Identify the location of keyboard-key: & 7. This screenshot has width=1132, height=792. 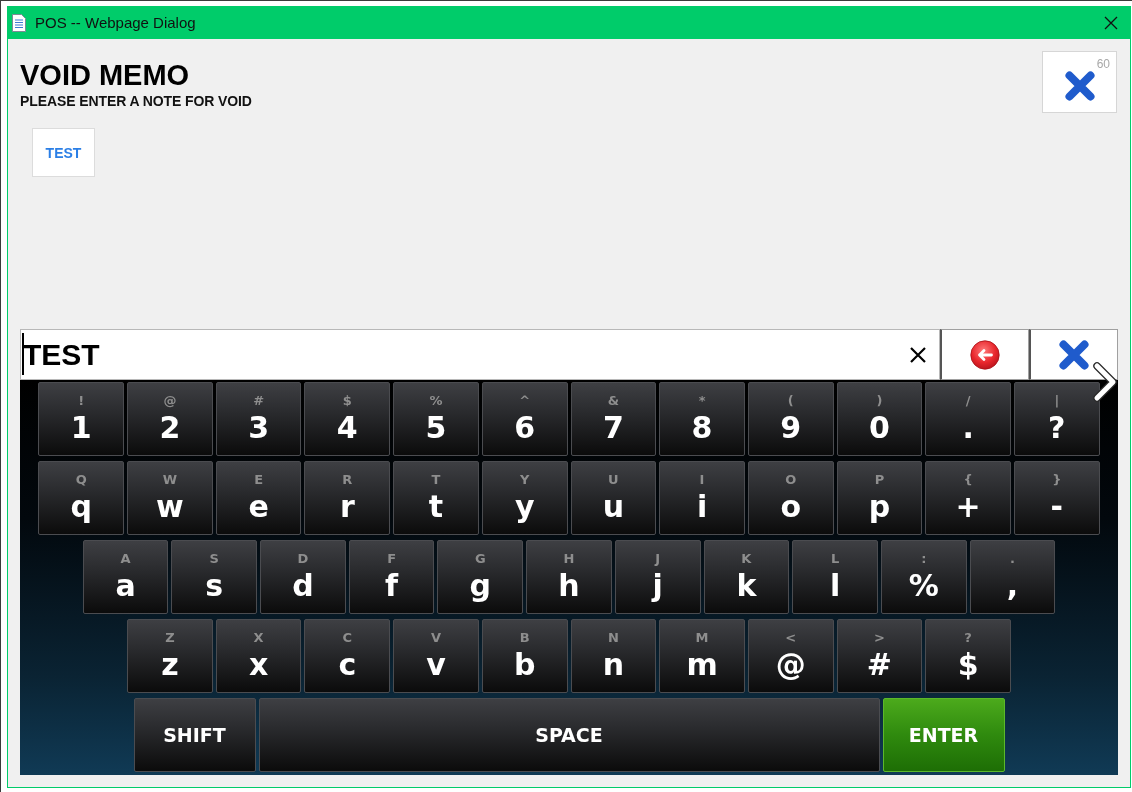
(613, 419).